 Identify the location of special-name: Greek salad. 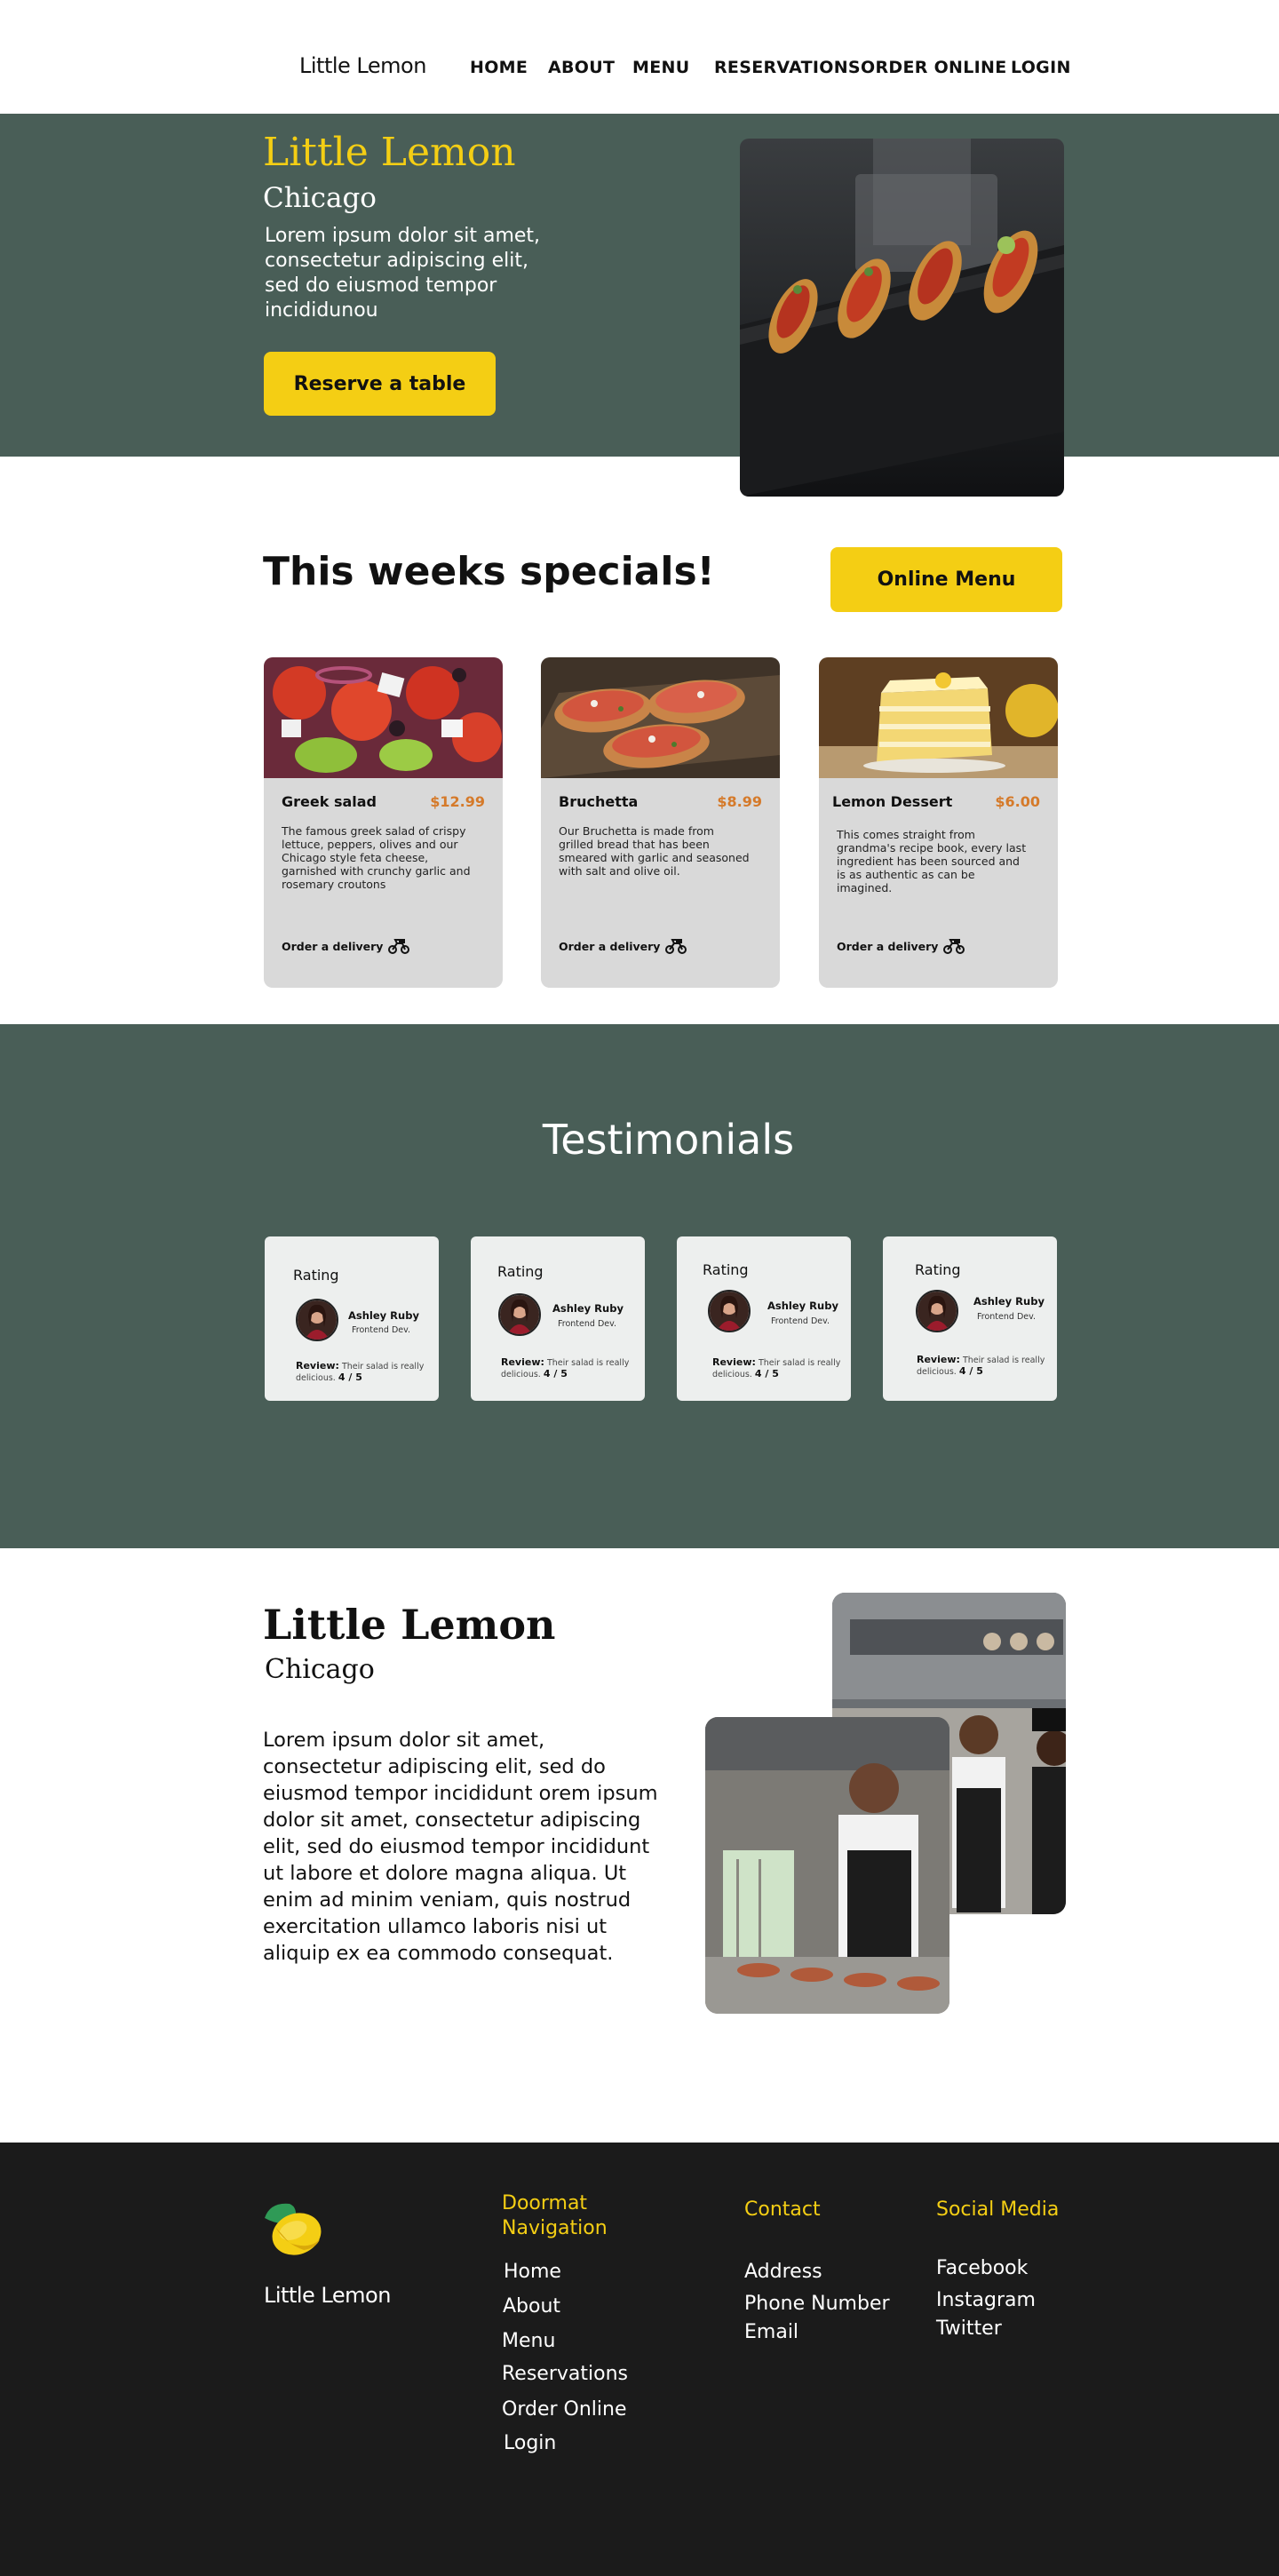
(329, 801).